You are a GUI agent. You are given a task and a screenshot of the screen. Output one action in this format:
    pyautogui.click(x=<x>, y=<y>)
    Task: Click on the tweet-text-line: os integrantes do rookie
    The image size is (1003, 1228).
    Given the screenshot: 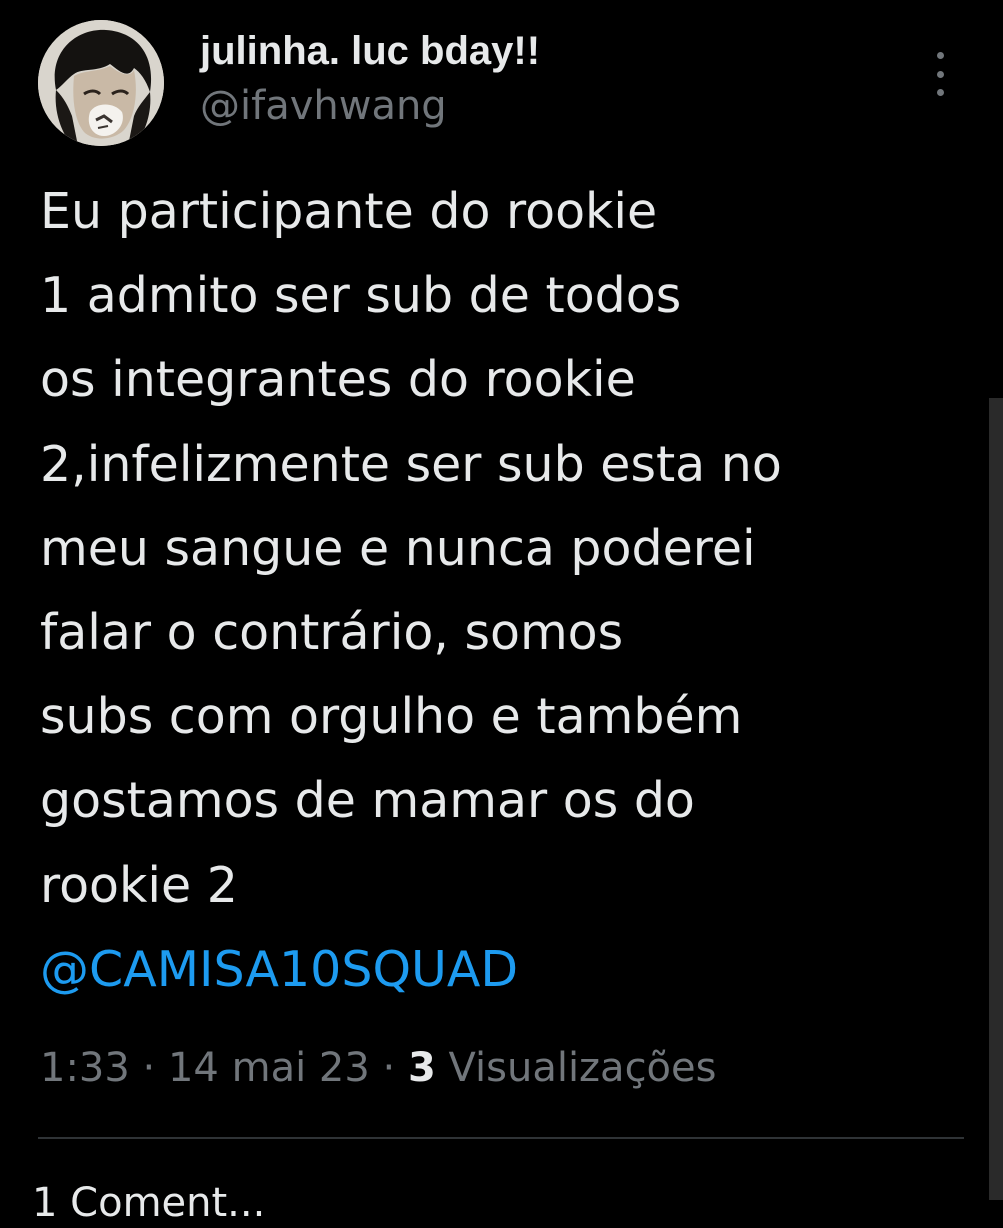 What is the action you would take?
    pyautogui.click(x=338, y=380)
    